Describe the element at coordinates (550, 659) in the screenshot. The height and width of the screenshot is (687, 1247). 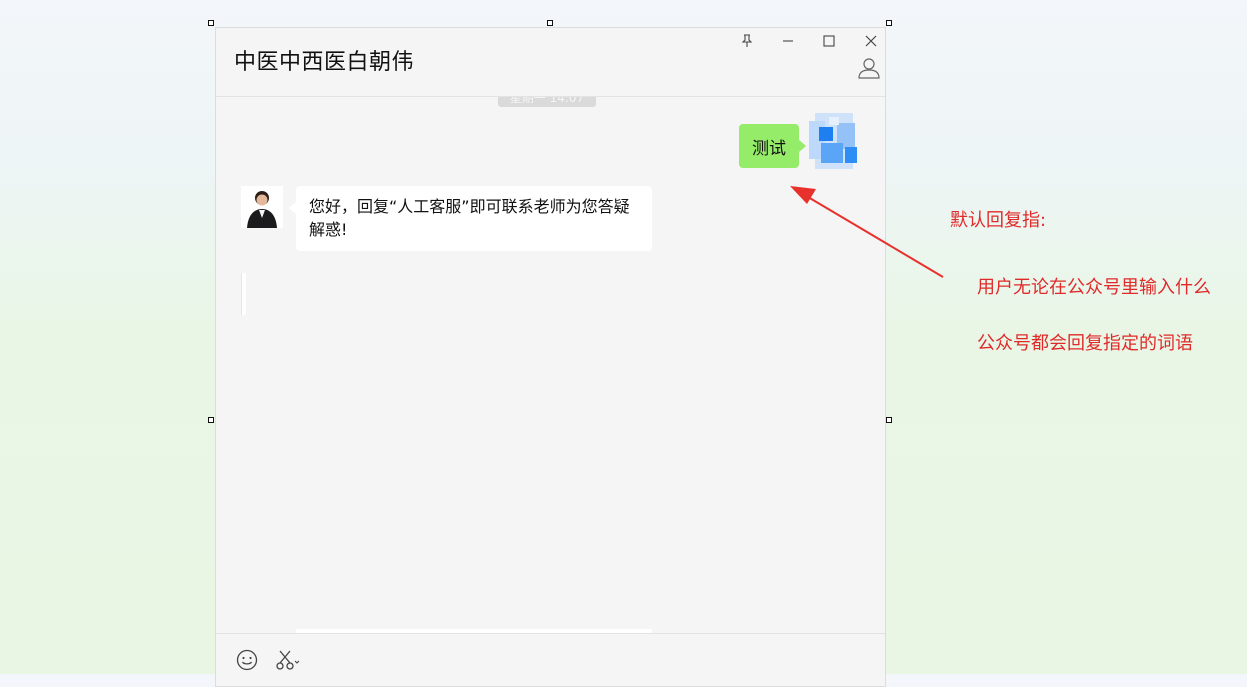
I see `input-toolbar` at that location.